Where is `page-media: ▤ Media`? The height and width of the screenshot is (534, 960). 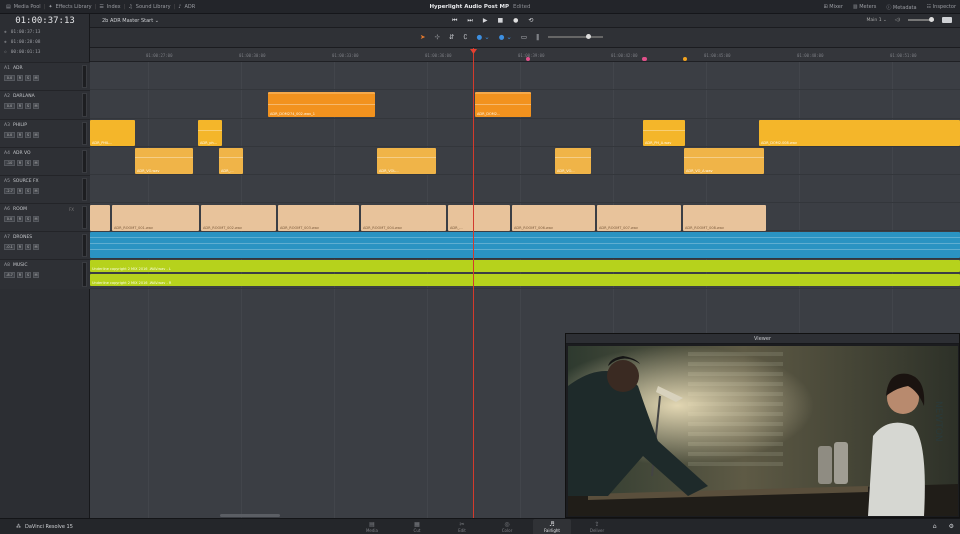 page-media: ▤ Media is located at coordinates (372, 527).